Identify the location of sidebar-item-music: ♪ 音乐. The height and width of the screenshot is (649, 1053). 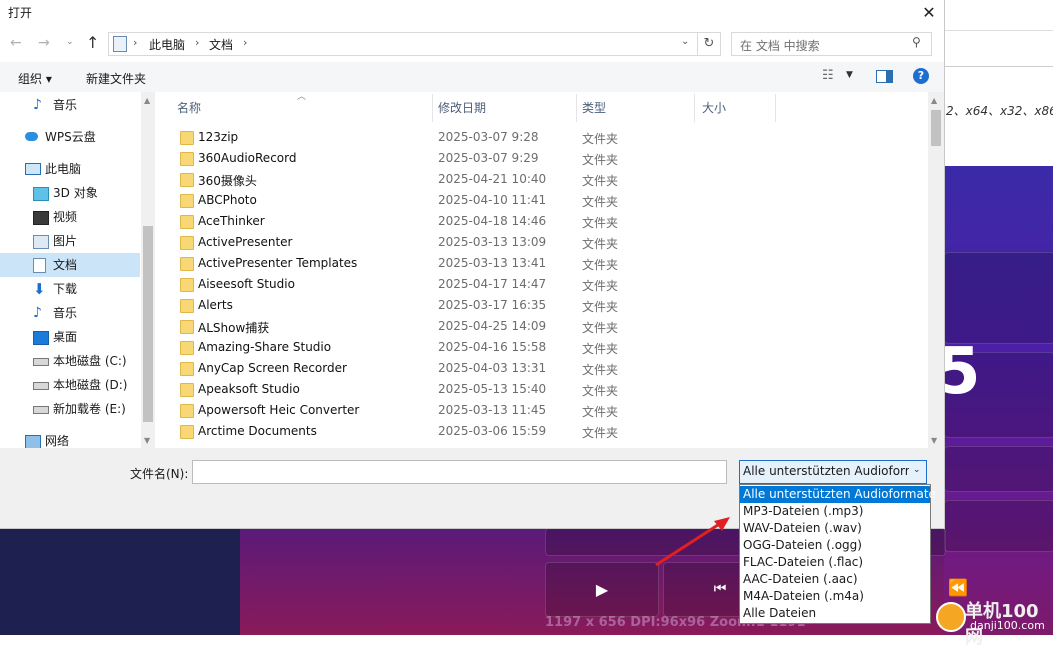
(70, 313).